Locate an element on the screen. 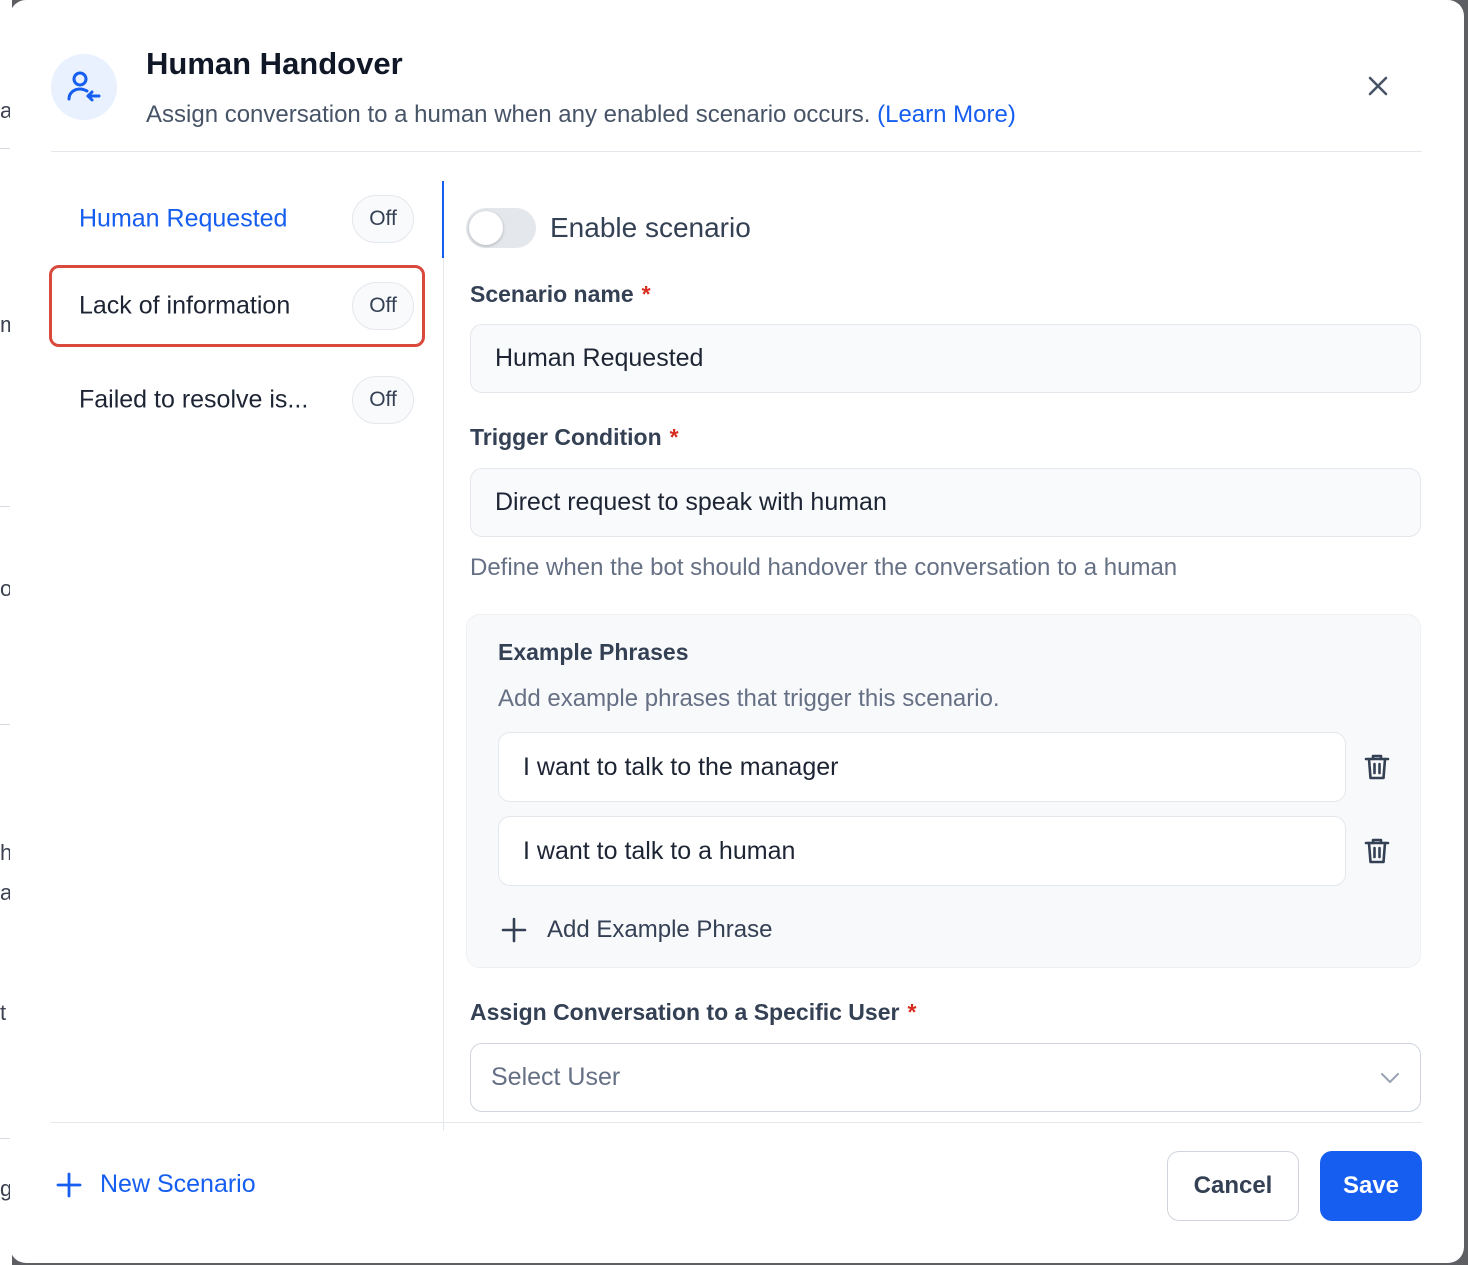 Image resolution: width=1468 pixels, height=1265 pixels. add-example-phrase-button: Add Example Phrase is located at coordinates (636, 930).